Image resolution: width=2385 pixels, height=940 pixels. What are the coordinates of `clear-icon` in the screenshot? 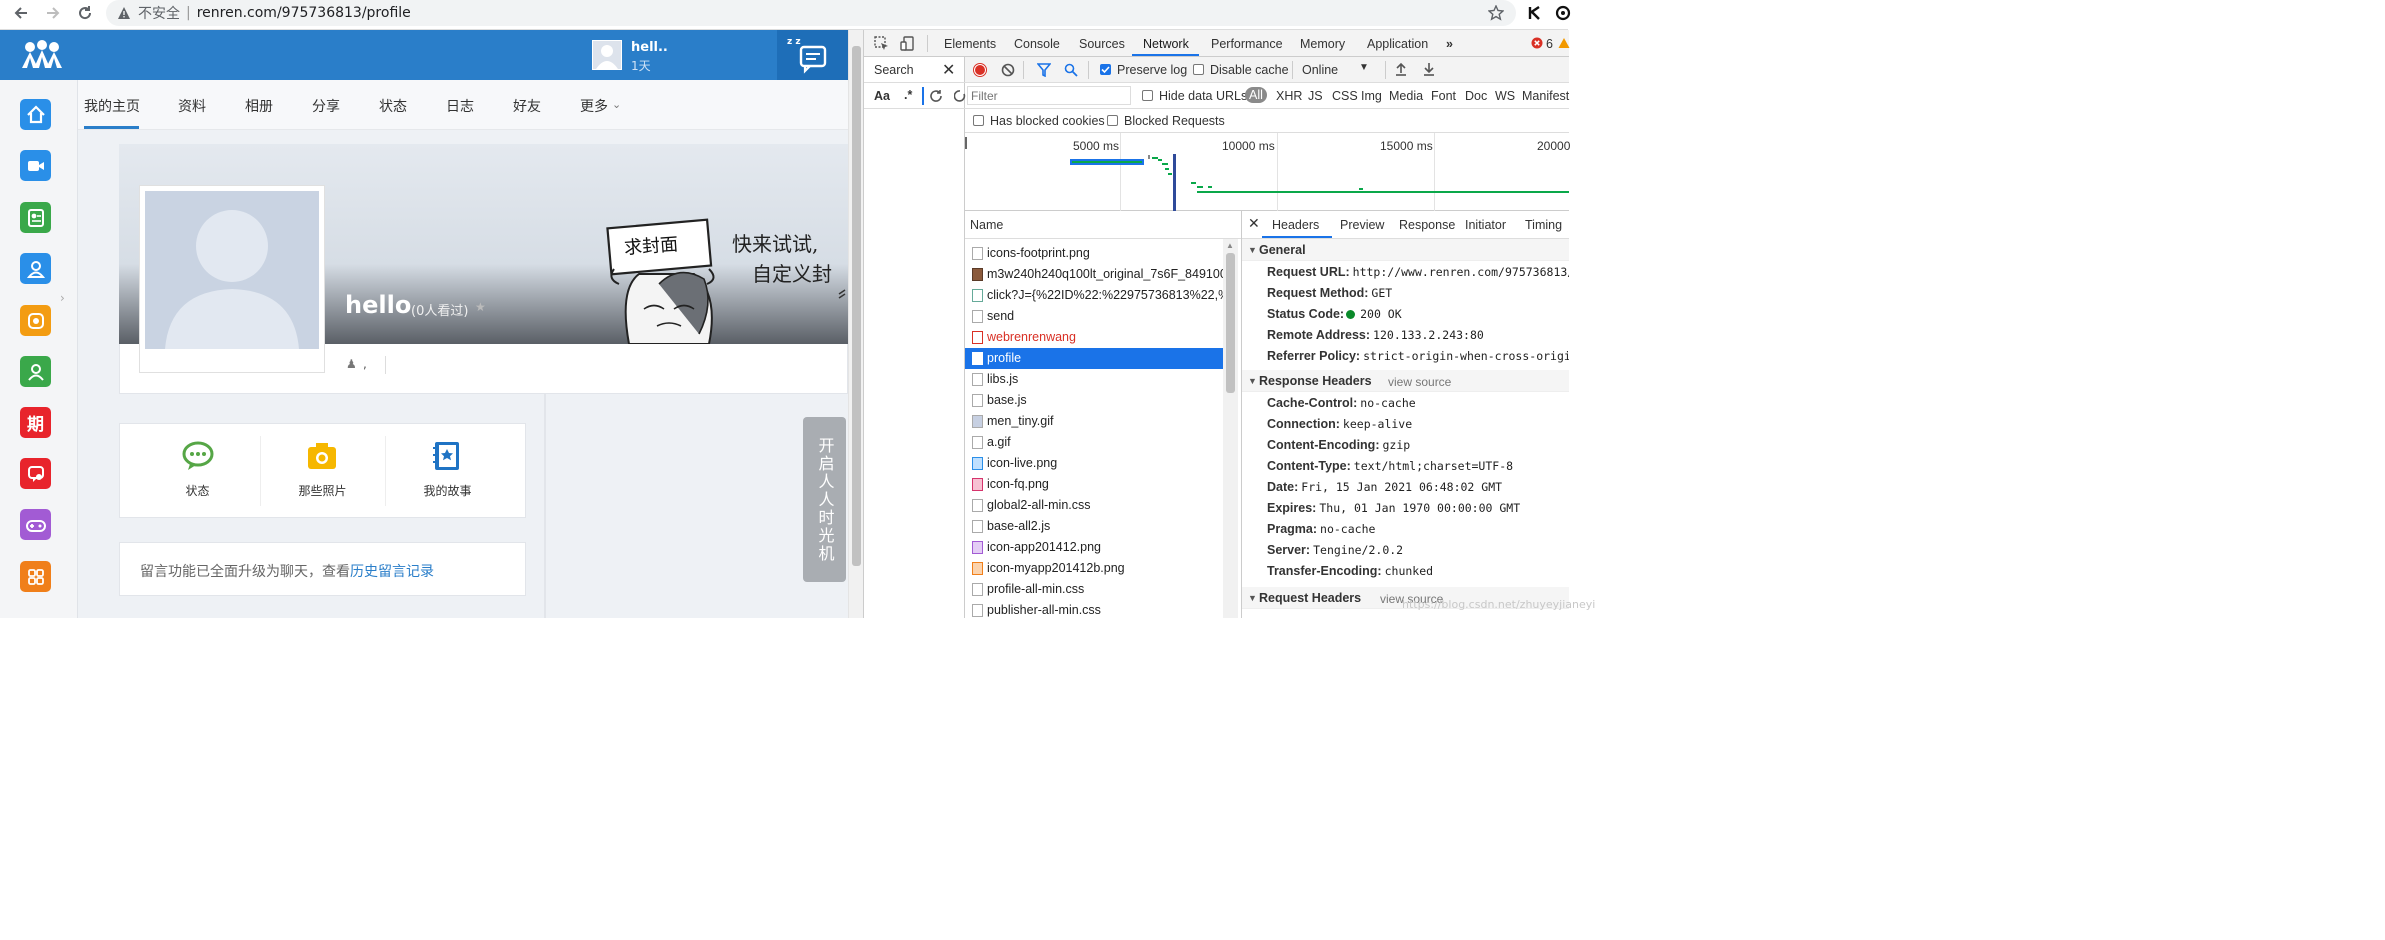 It's located at (1008, 71).